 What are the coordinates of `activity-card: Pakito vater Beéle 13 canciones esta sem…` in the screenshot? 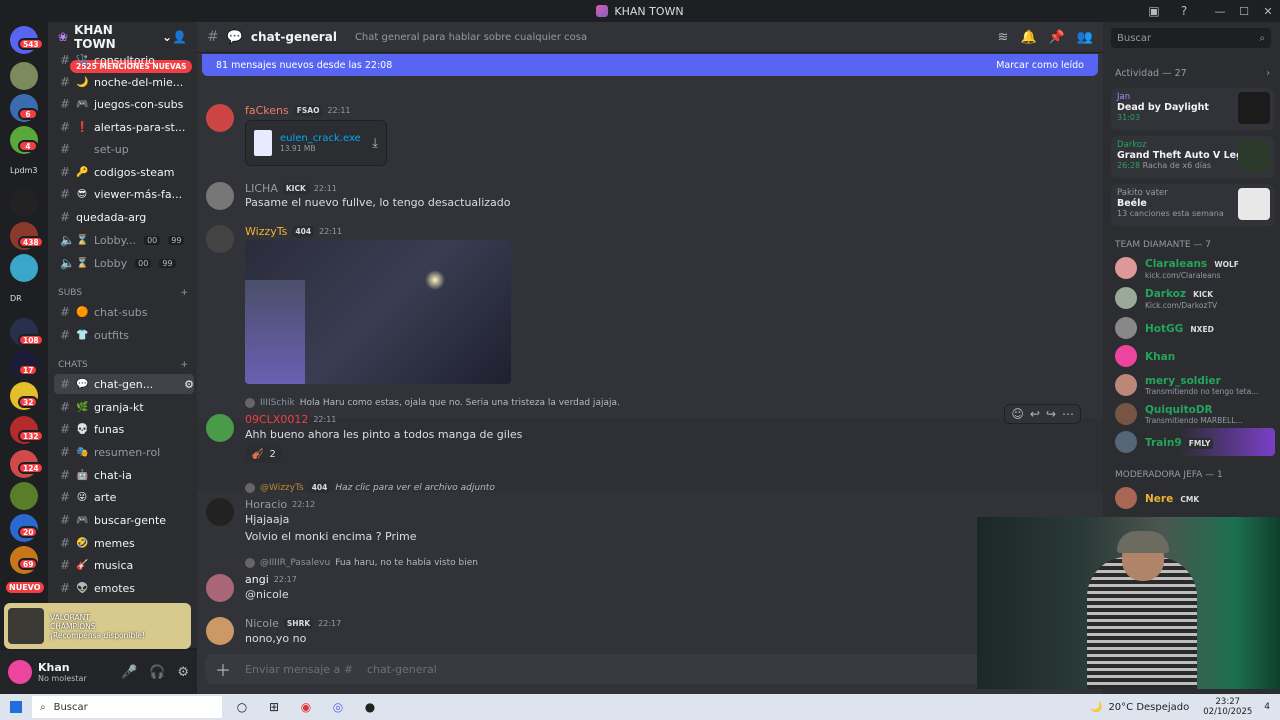 It's located at (1192, 205).